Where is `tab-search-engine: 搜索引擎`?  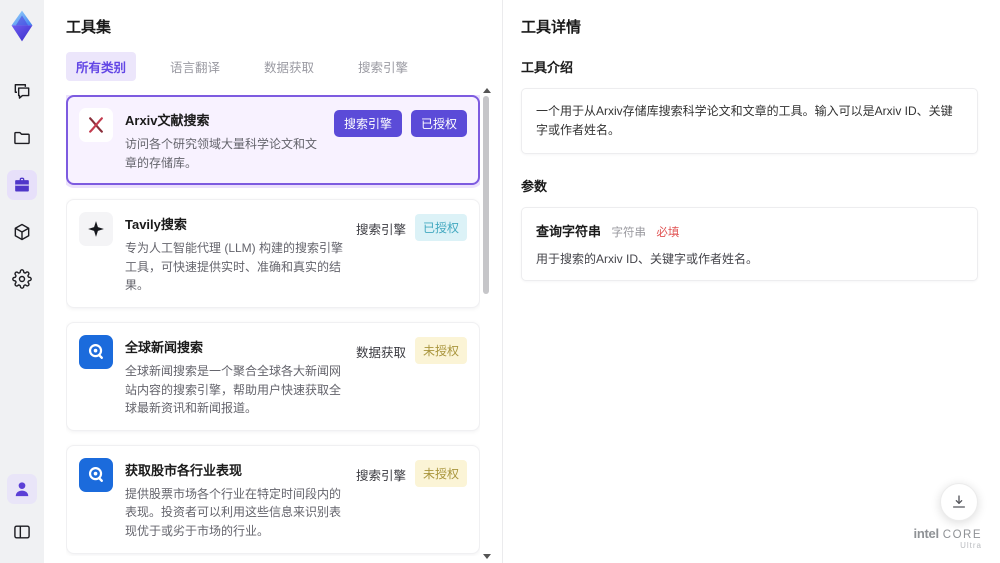
tab-search-engine: 搜索引擎 is located at coordinates (383, 66).